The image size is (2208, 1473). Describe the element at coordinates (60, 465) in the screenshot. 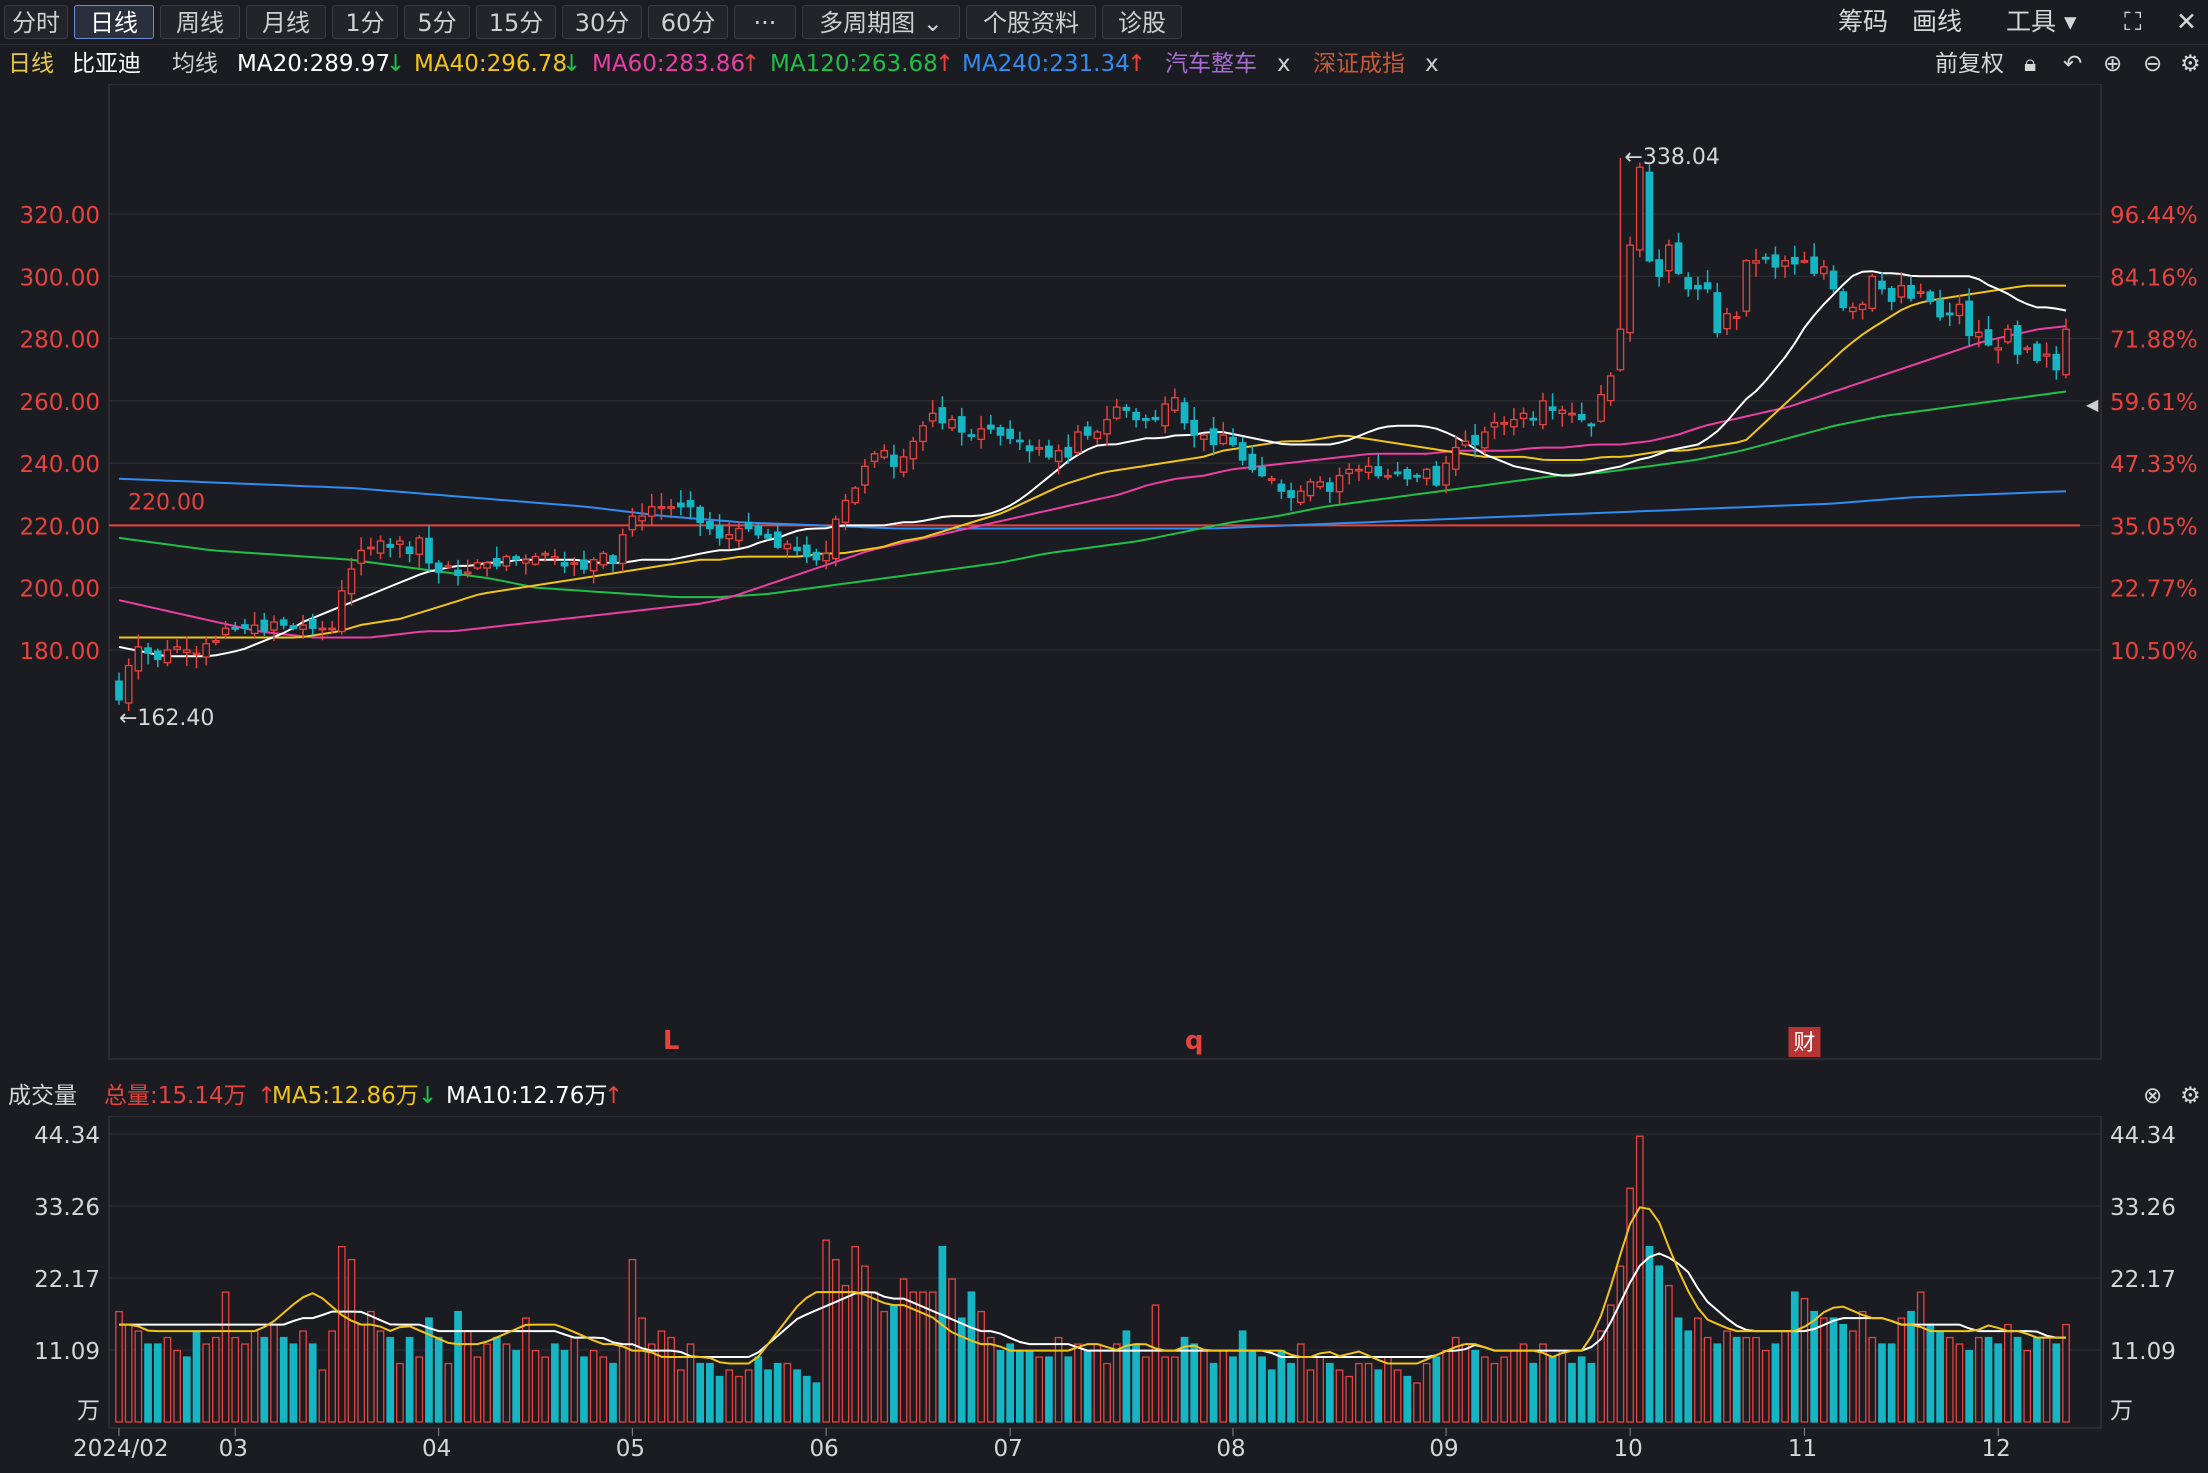

I see `ytick-label-3: 240.00` at that location.